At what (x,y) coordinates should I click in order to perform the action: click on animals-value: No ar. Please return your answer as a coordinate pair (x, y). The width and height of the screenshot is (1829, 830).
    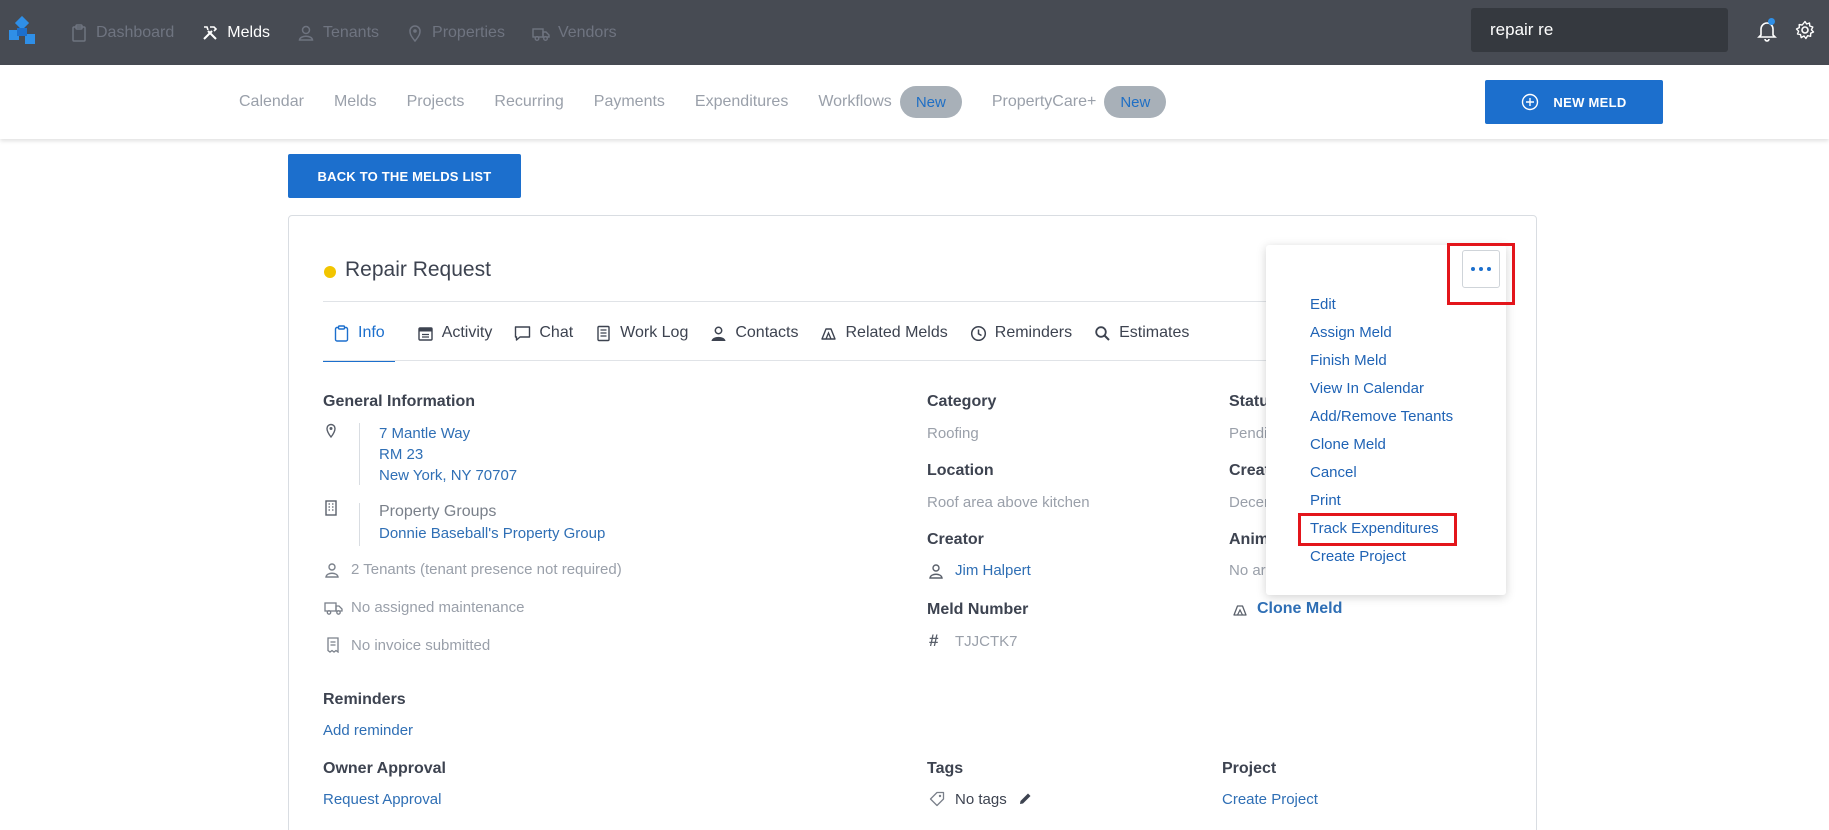
    Looking at the image, I should click on (1247, 570).